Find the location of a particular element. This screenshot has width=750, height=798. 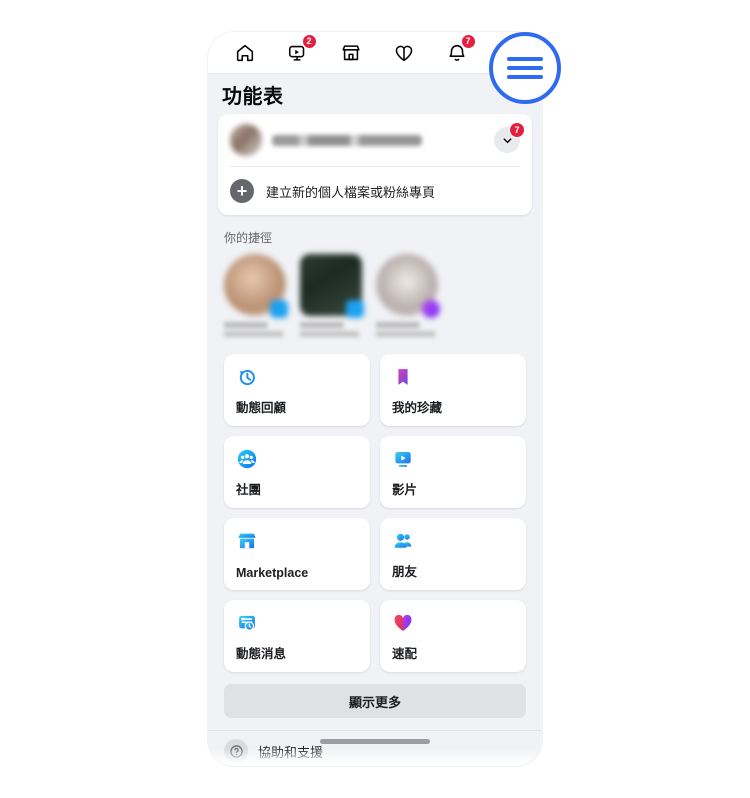

tile-groups: 社團 is located at coordinates (297, 472).